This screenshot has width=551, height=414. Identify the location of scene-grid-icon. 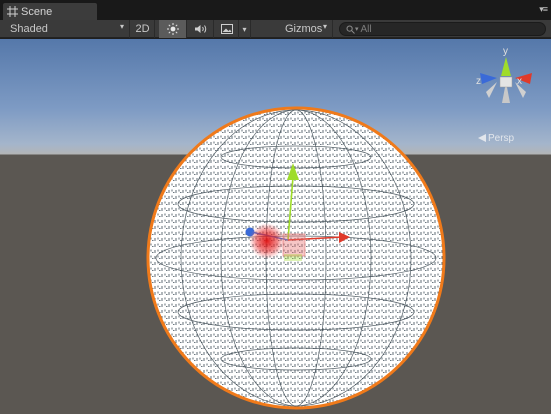
(12, 11).